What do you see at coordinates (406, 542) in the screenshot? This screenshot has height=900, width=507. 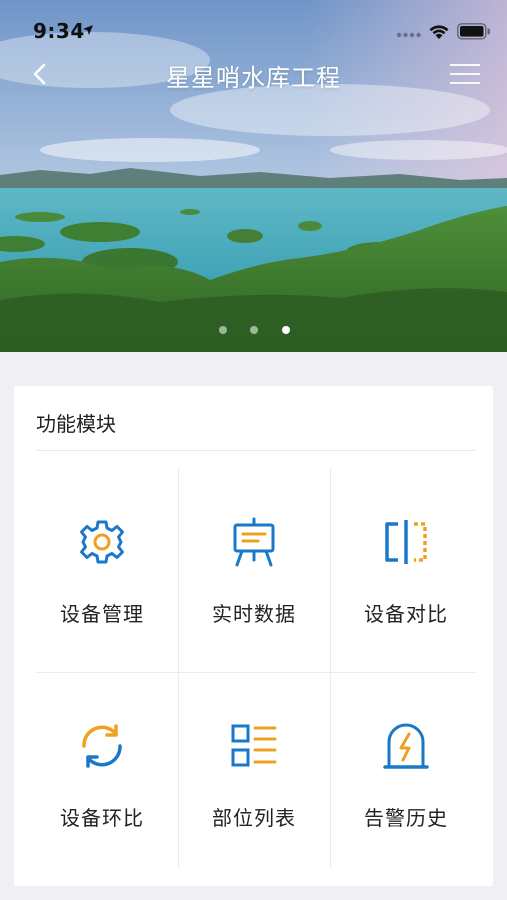 I see `compare-icon` at bounding box center [406, 542].